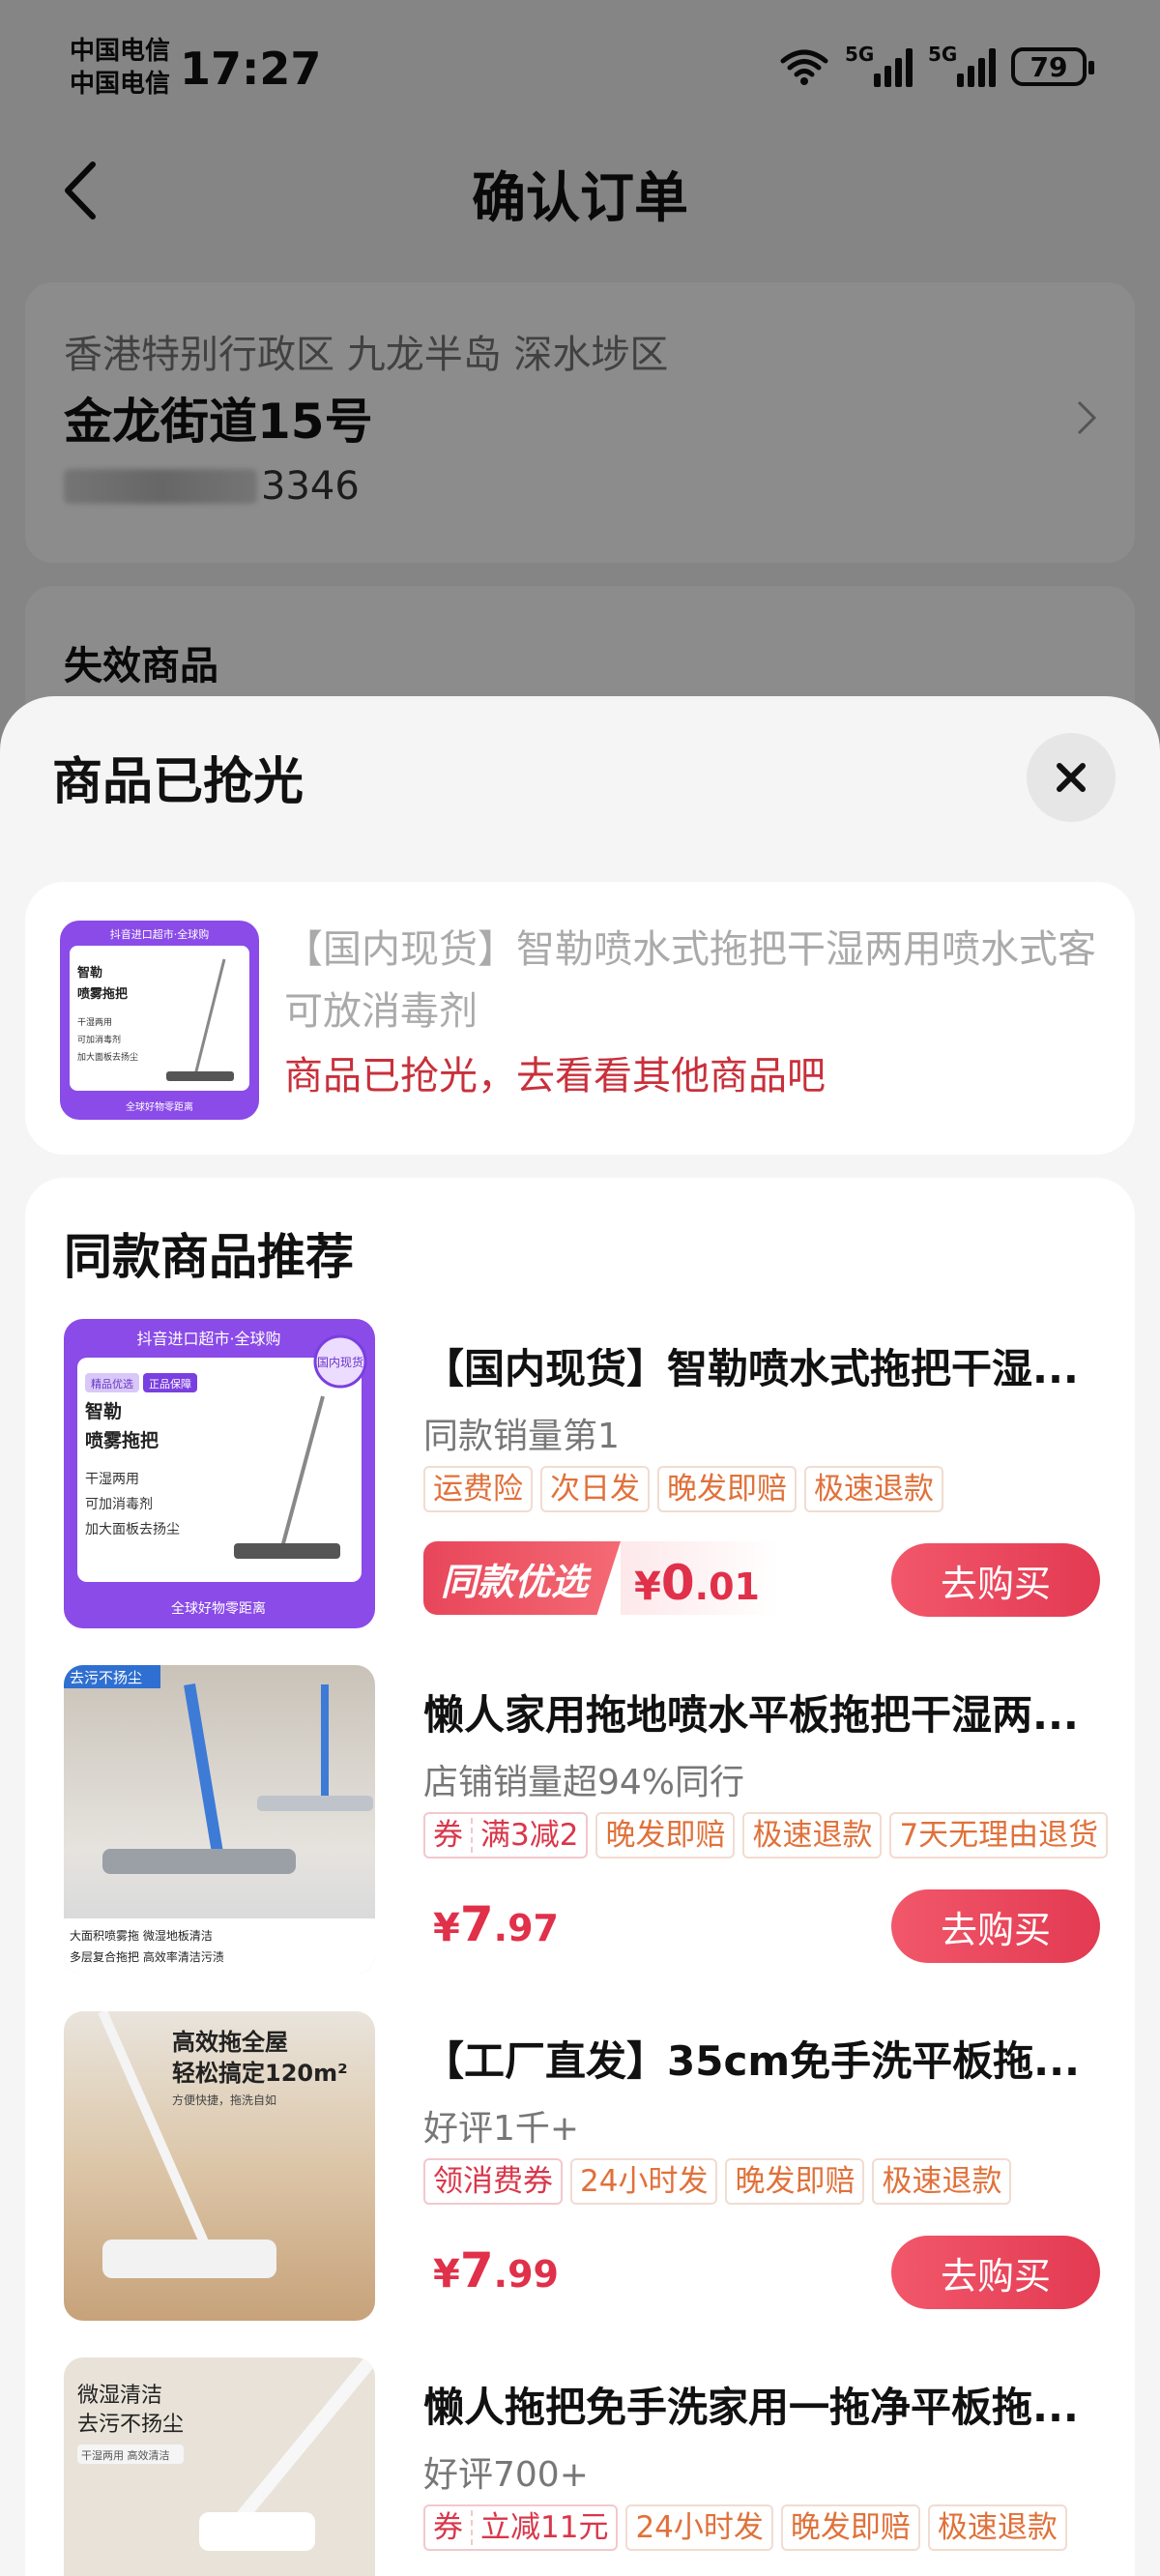 Image resolution: width=1160 pixels, height=2576 pixels. I want to click on coupon-tag: 券 满3减2, so click(506, 1835).